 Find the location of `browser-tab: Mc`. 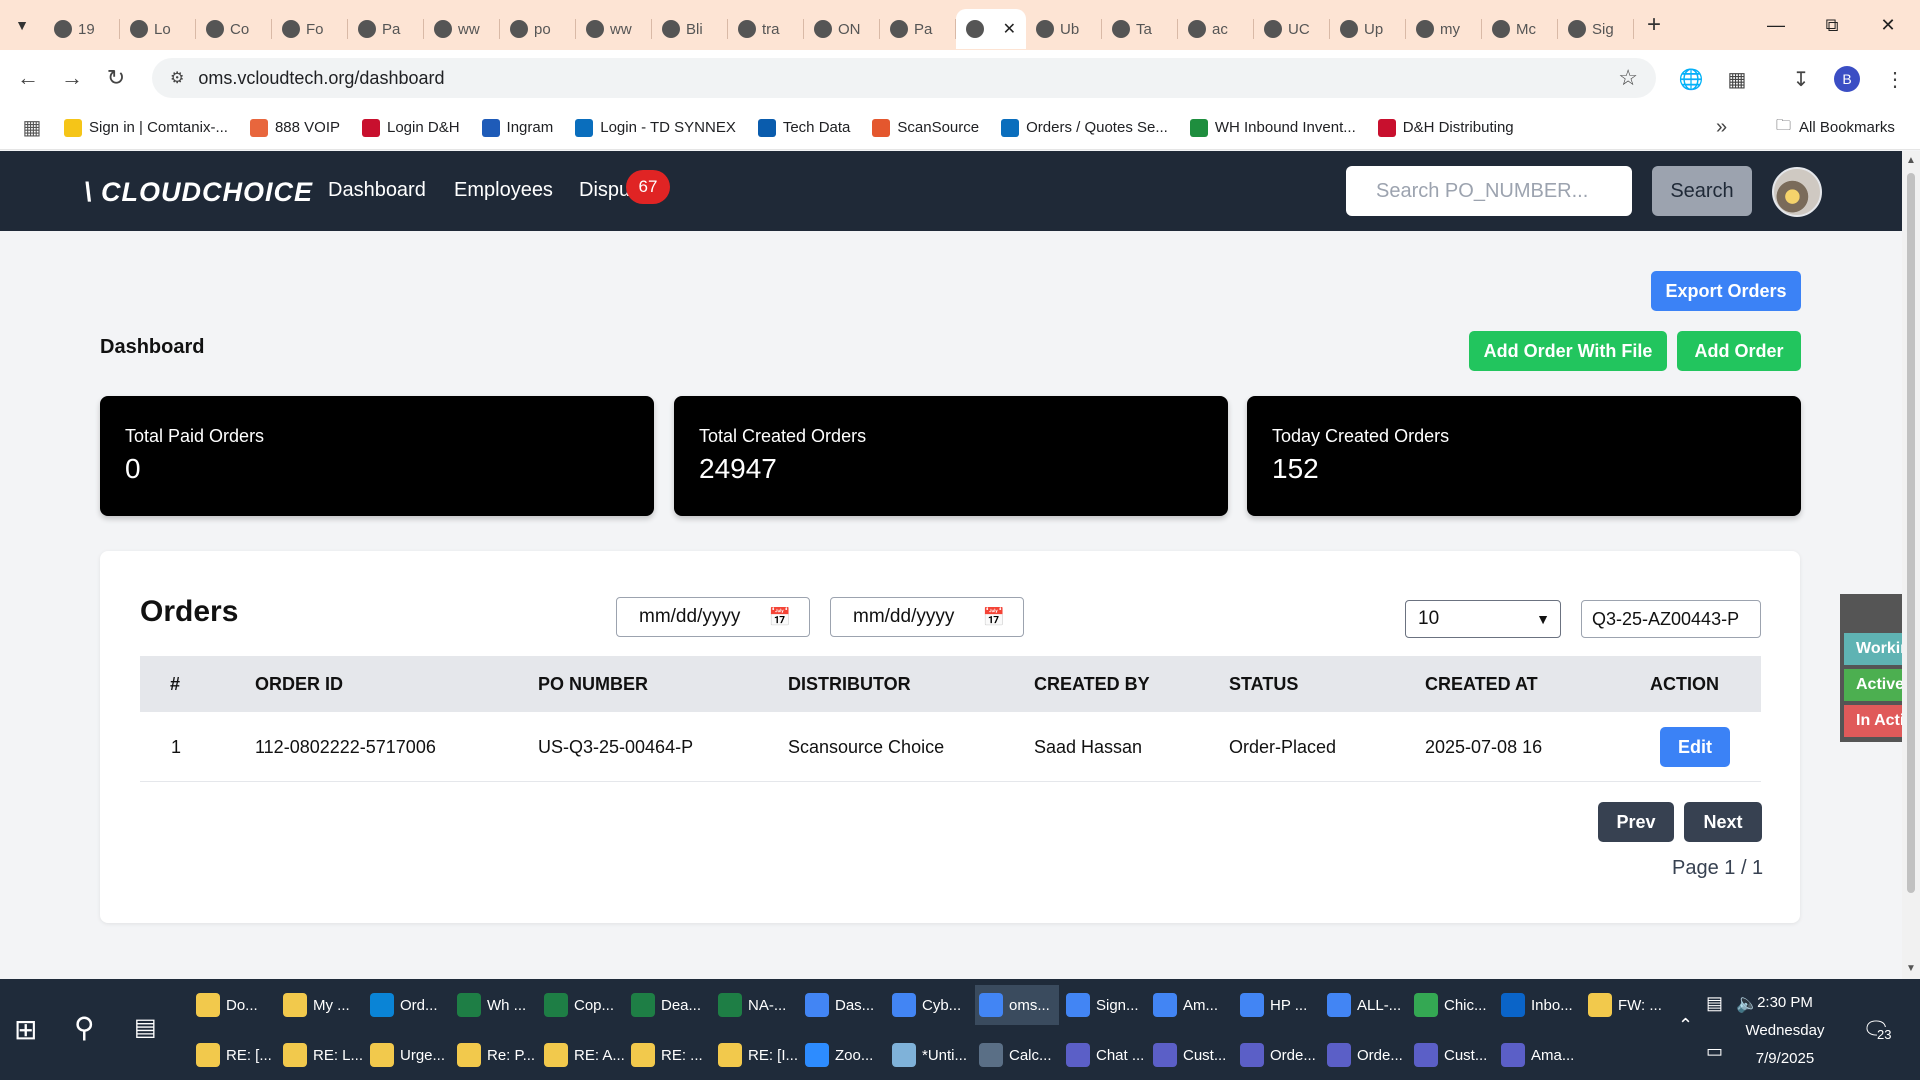

browser-tab: Mc is located at coordinates (1520, 29).